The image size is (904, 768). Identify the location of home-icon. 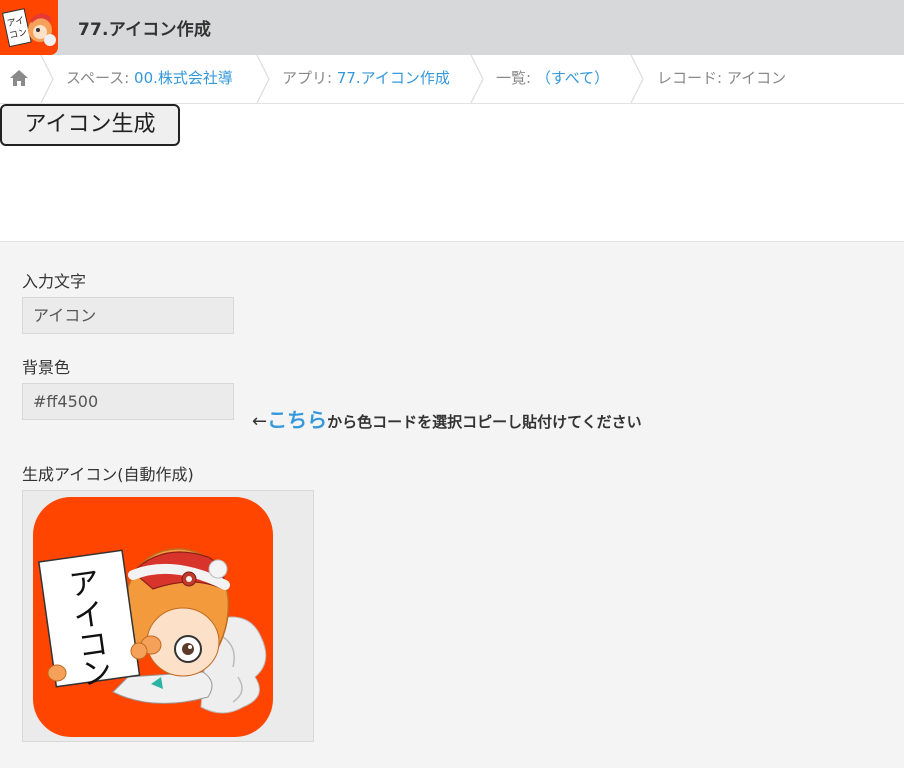
(19, 78).